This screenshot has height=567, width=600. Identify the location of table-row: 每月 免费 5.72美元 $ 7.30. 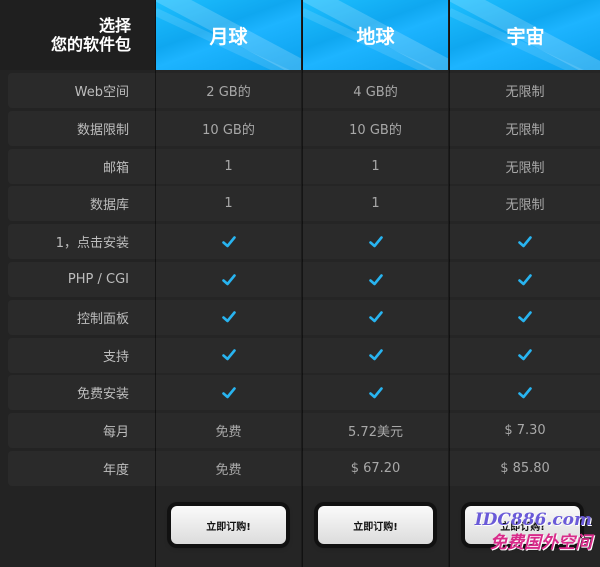
(300, 430).